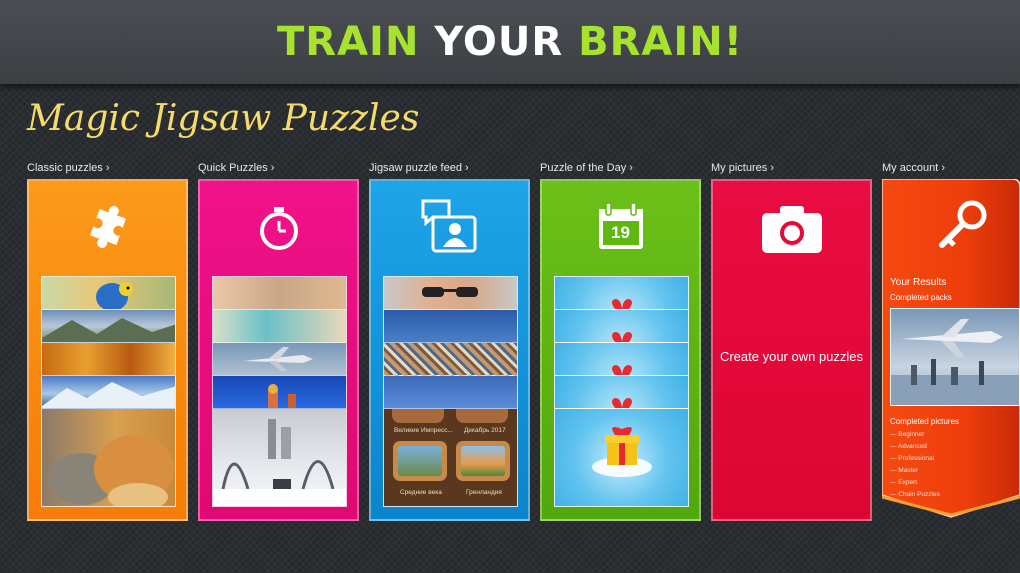  Describe the element at coordinates (915, 470) in the screenshot. I see `level-master-link: — Master` at that location.